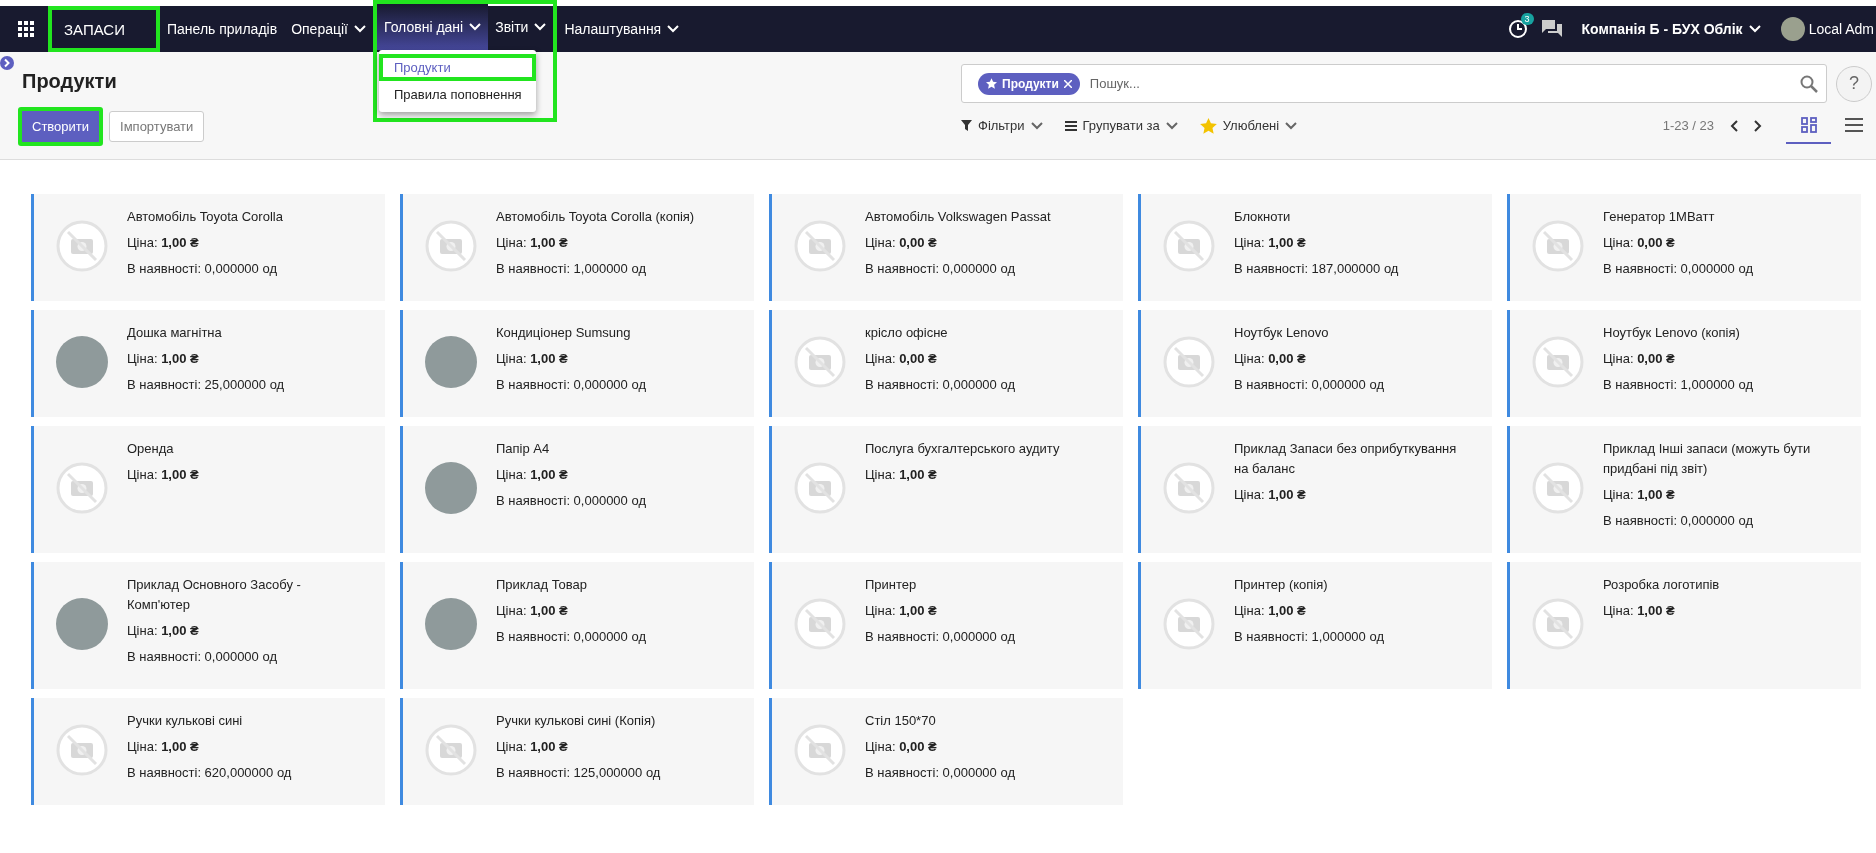 The image size is (1876, 853). Describe the element at coordinates (208, 489) in the screenshot. I see `product-card: Оренда Ціна: 1,00 ₴` at that location.